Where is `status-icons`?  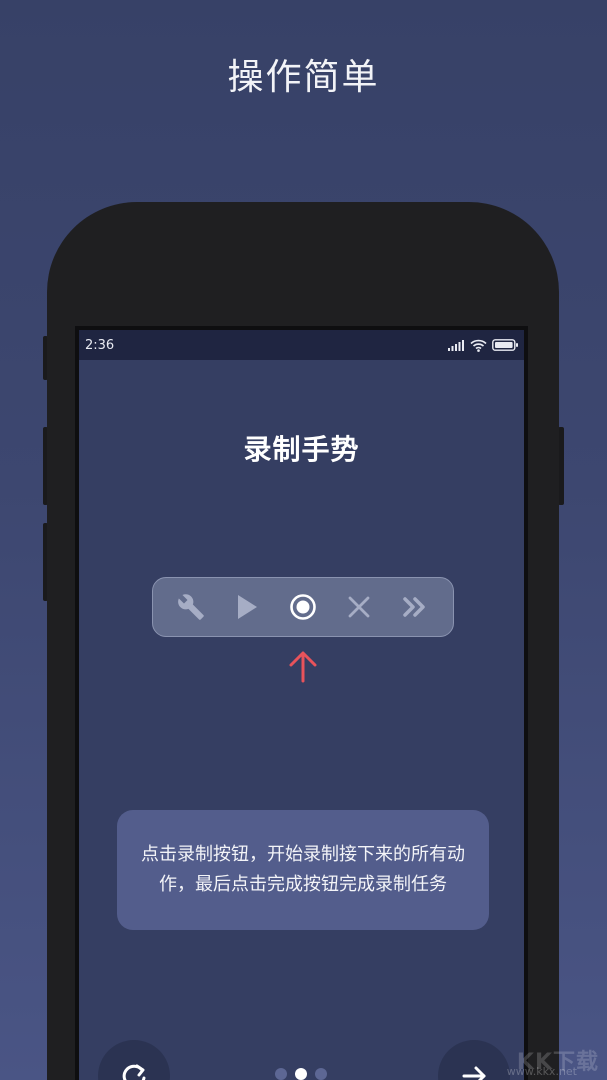
status-icons is located at coordinates (483, 345).